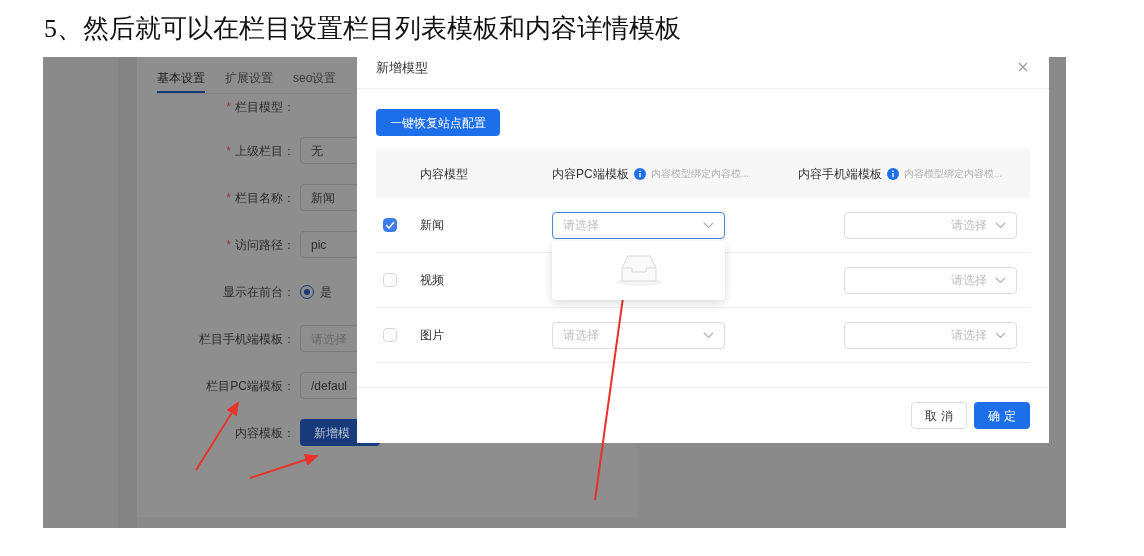 The height and width of the screenshot is (556, 1144). What do you see at coordinates (444, 174) in the screenshot?
I see `column-header: 内容模型` at bounding box center [444, 174].